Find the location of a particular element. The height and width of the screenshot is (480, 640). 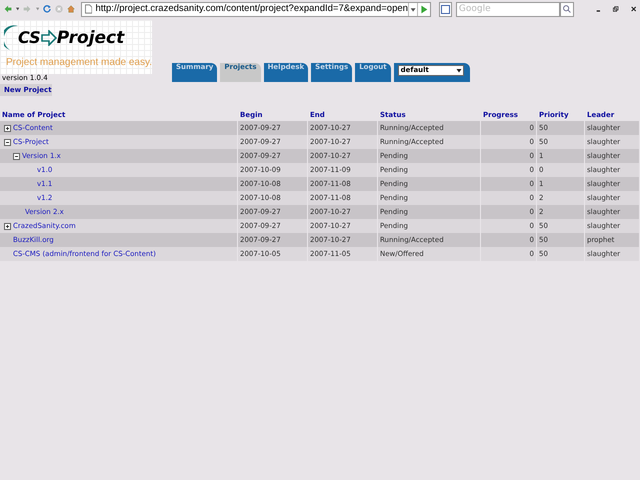

search-engine-button is located at coordinates (445, 9).